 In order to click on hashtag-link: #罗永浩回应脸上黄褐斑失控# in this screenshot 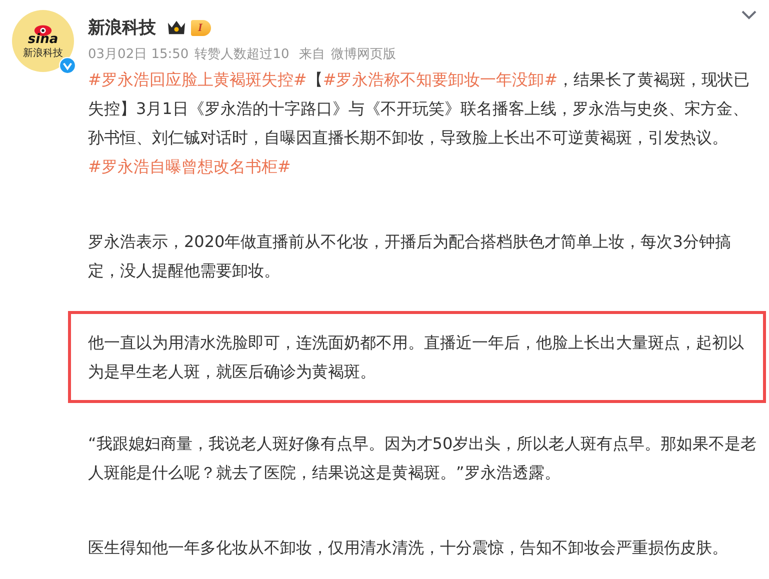, I will do `click(197, 79)`.